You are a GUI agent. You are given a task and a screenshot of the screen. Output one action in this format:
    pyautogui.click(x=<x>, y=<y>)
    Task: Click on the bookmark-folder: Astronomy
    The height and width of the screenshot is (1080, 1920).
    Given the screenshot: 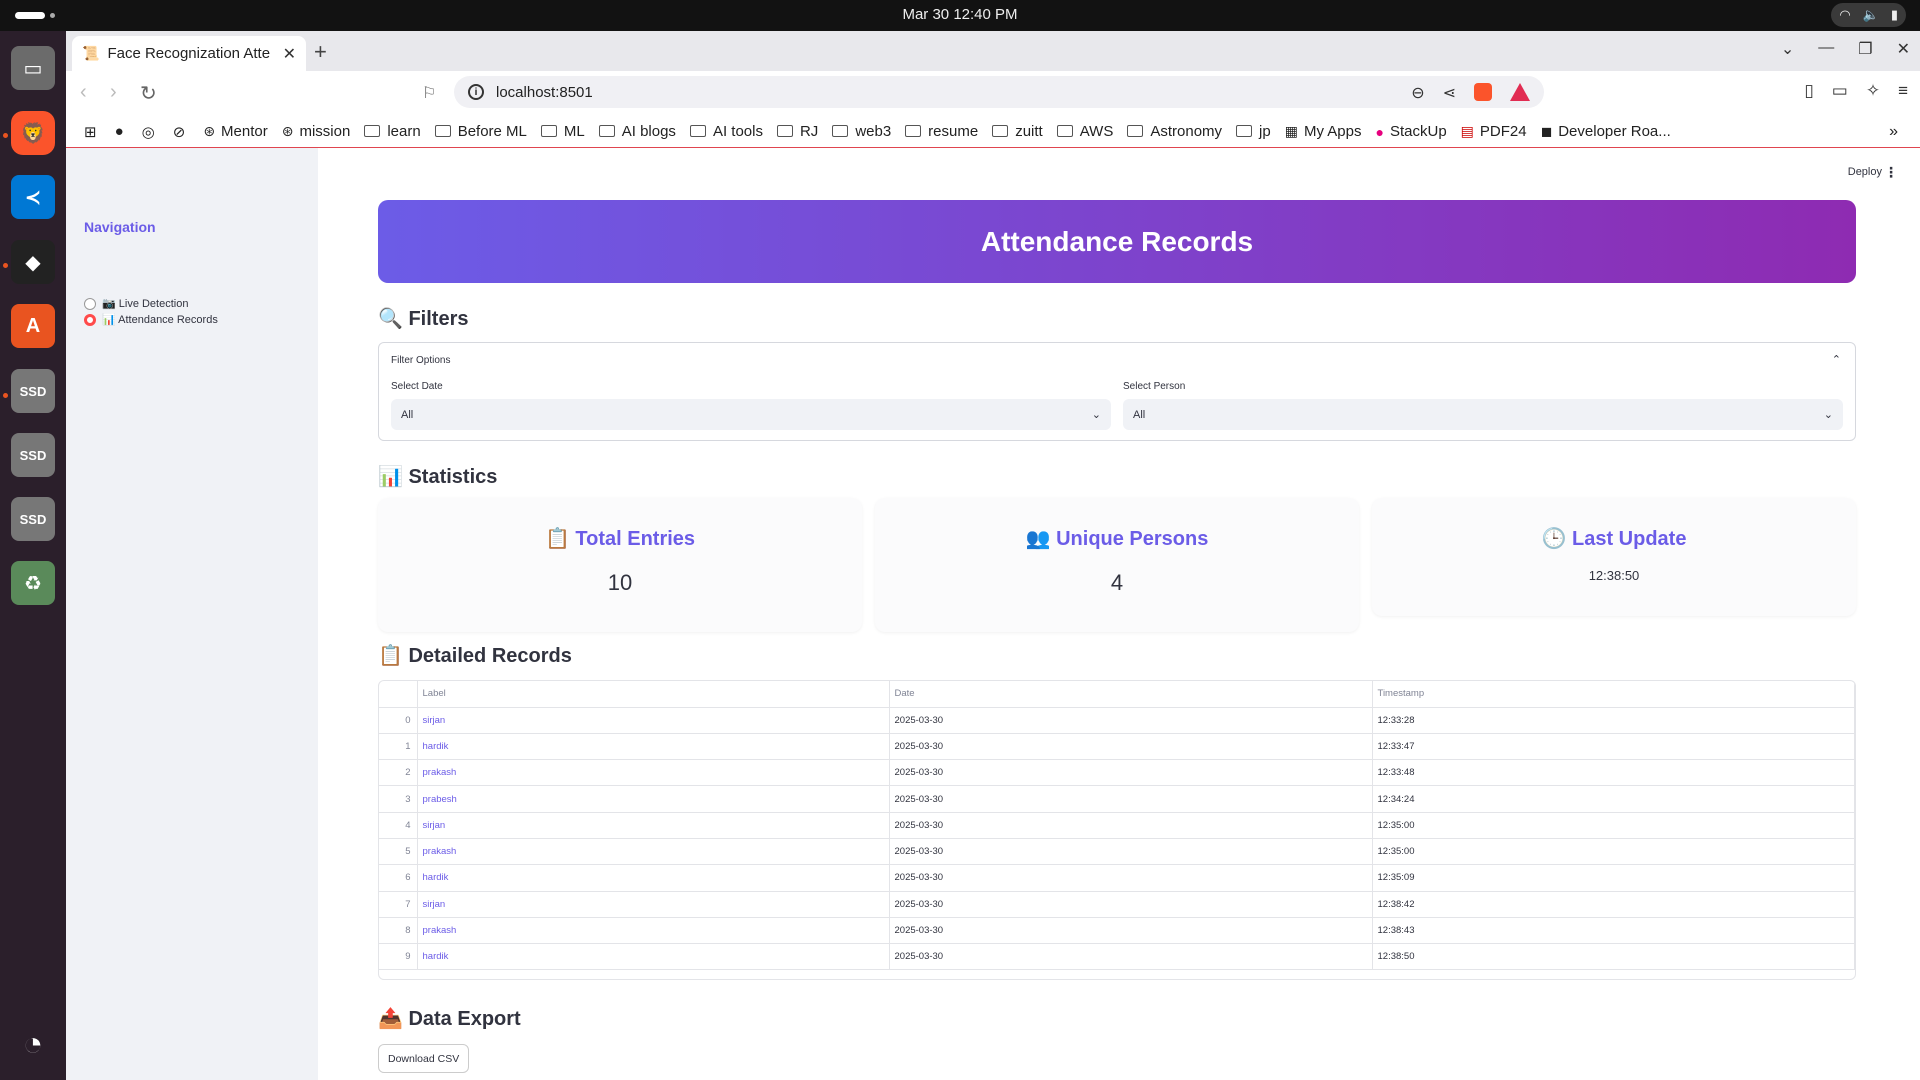 What is the action you would take?
    pyautogui.click(x=1174, y=131)
    